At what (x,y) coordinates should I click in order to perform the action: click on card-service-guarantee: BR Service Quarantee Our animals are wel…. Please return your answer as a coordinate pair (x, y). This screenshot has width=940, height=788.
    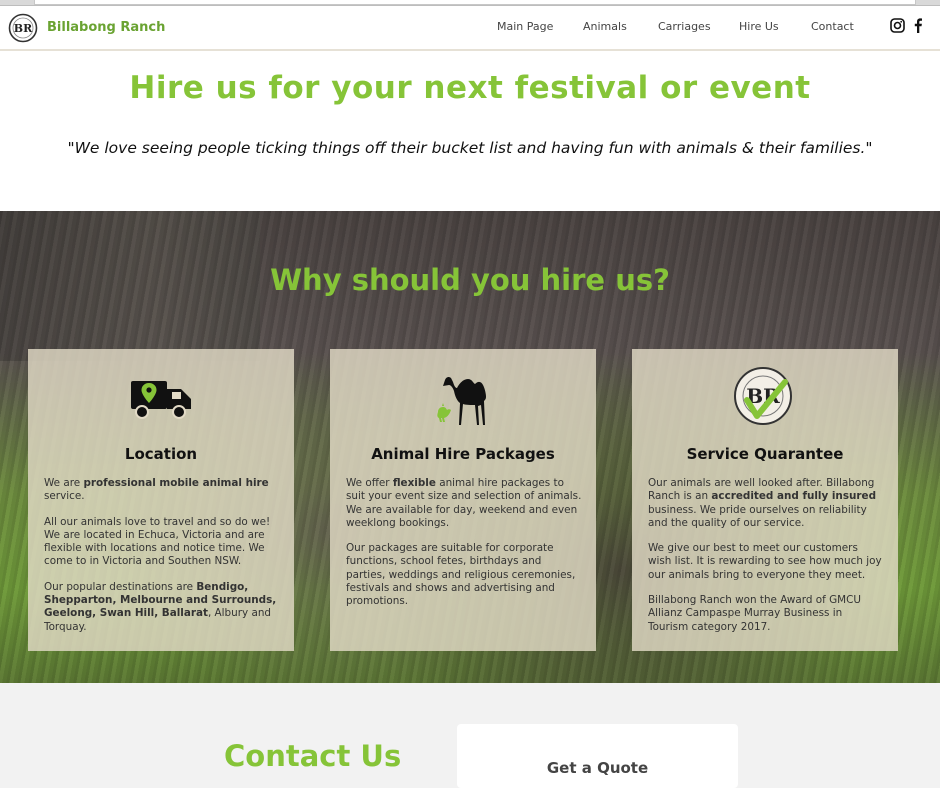
    Looking at the image, I should click on (765, 500).